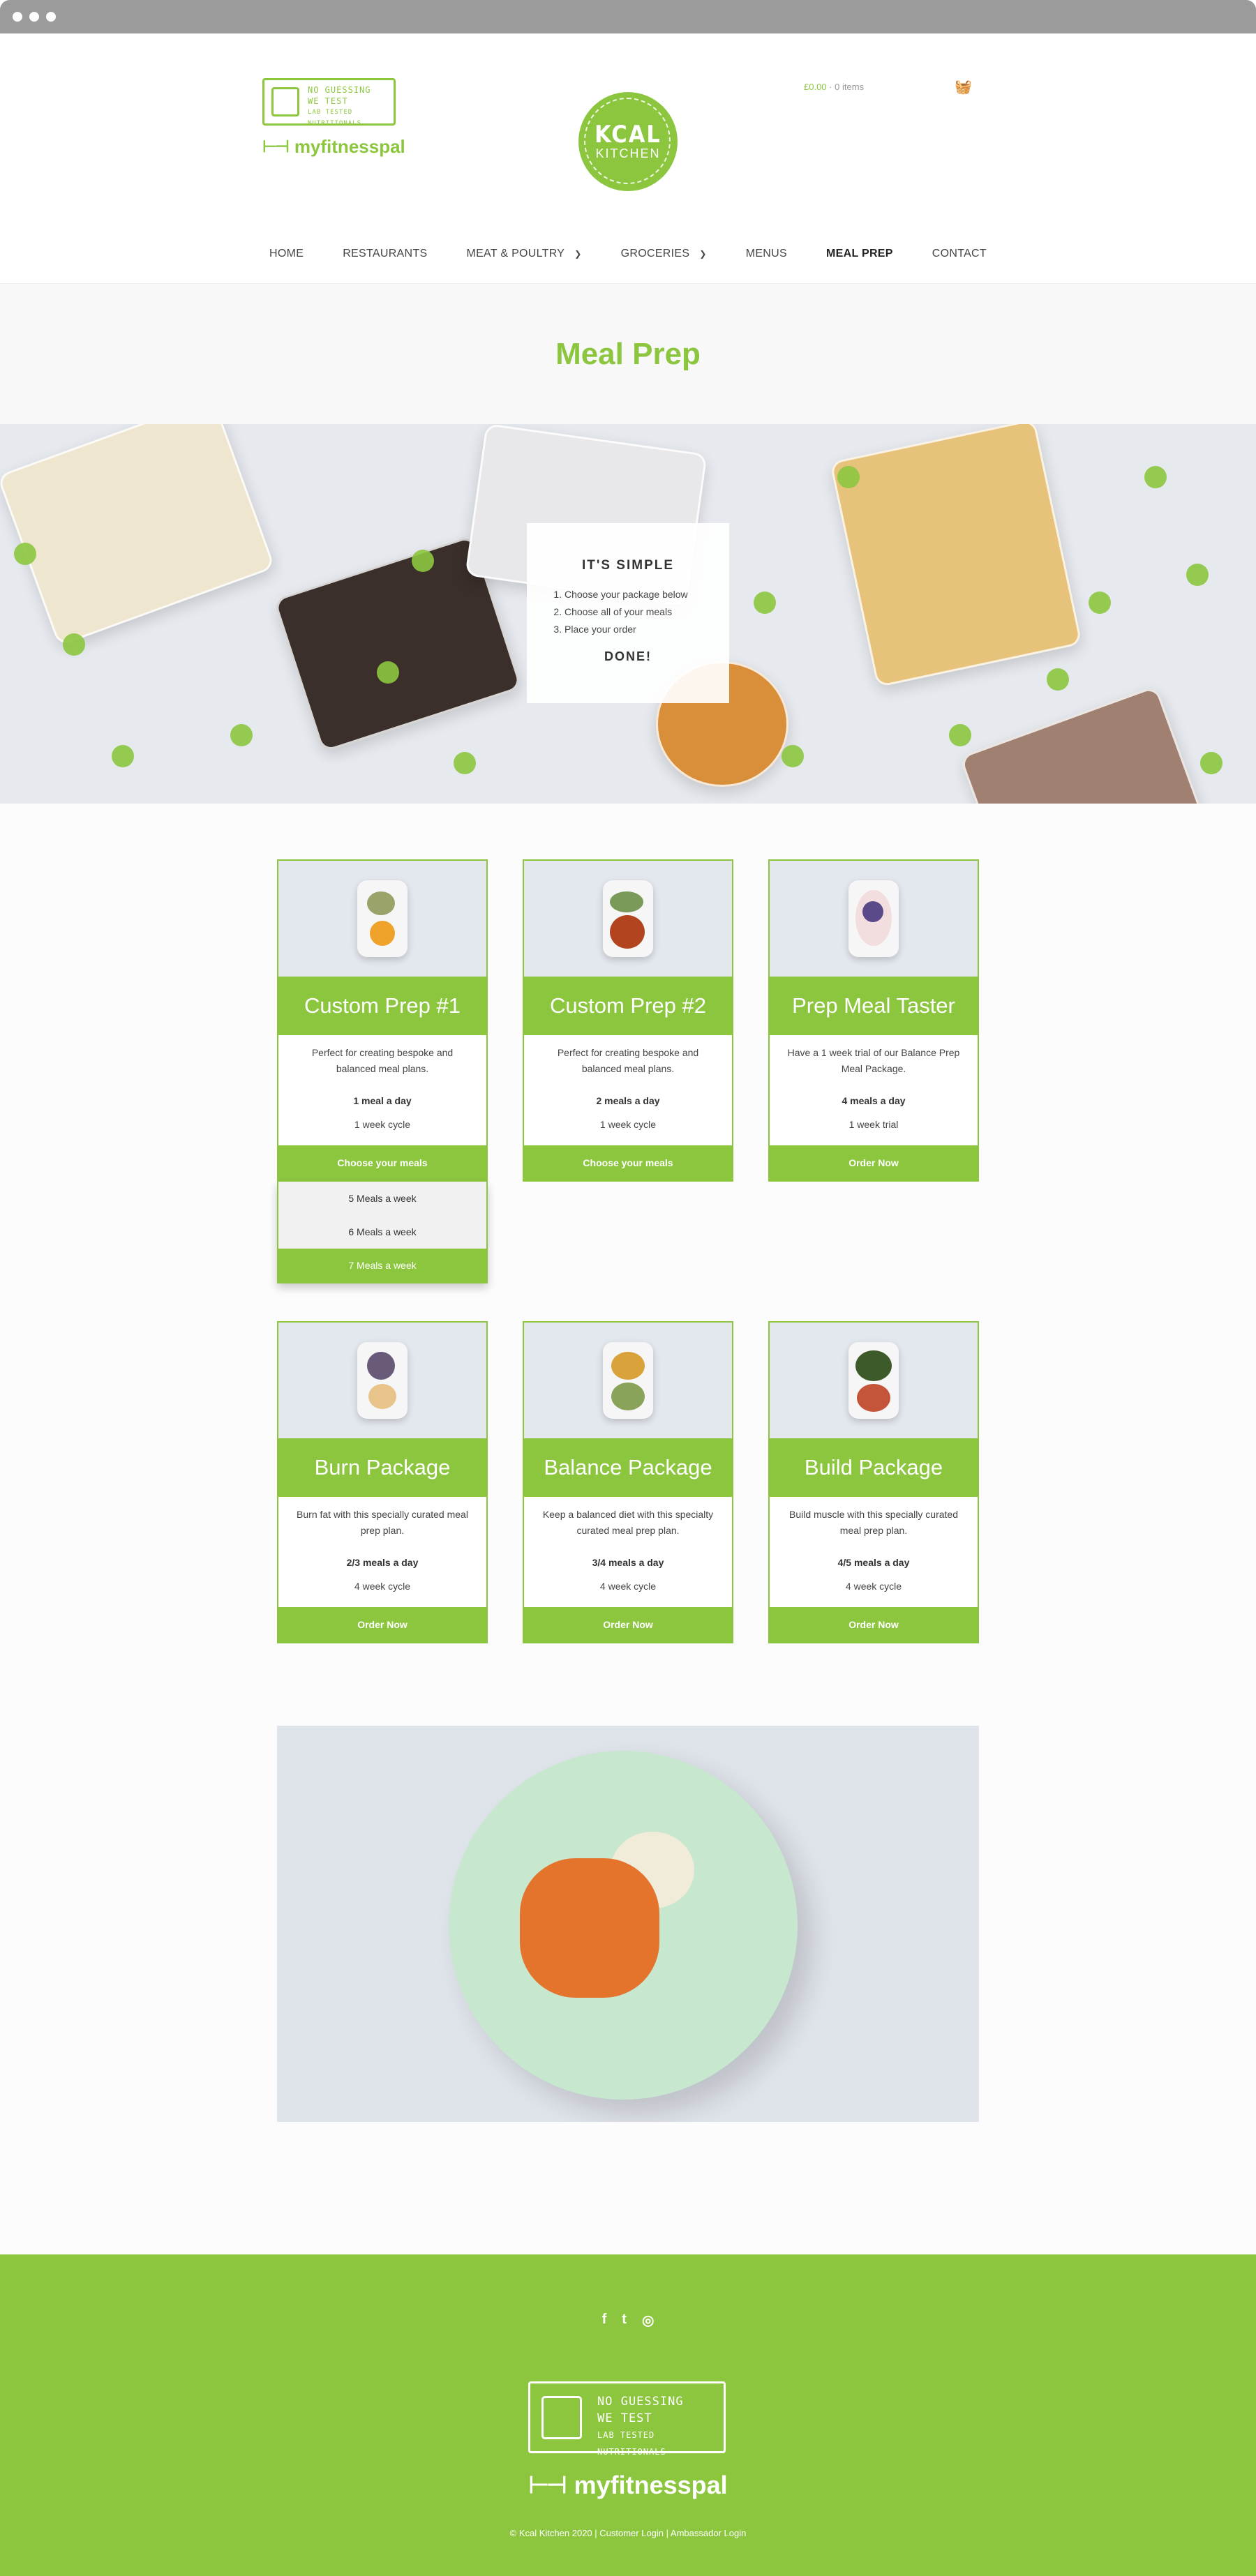  Describe the element at coordinates (17, 17) in the screenshot. I see `window-close-dot` at that location.